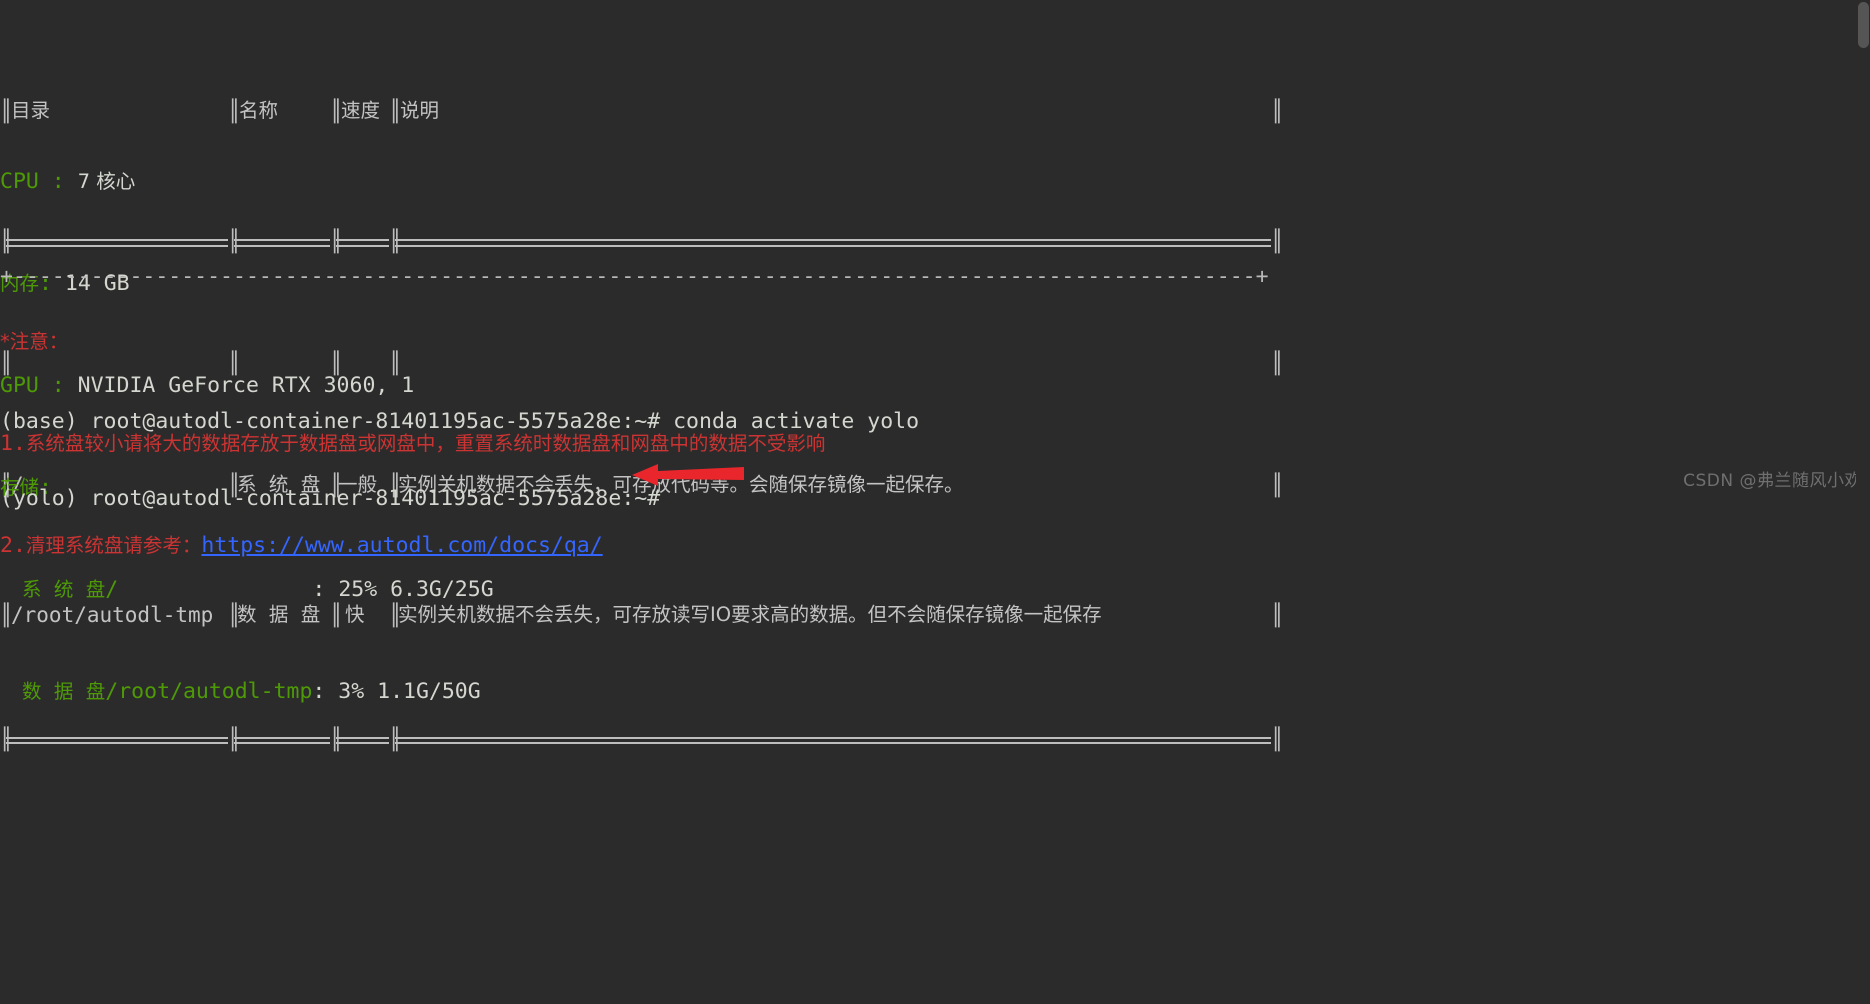 This screenshot has height=1004, width=1870. What do you see at coordinates (64, 691) in the screenshot?
I see `disk-name: 数 据 盘` at bounding box center [64, 691].